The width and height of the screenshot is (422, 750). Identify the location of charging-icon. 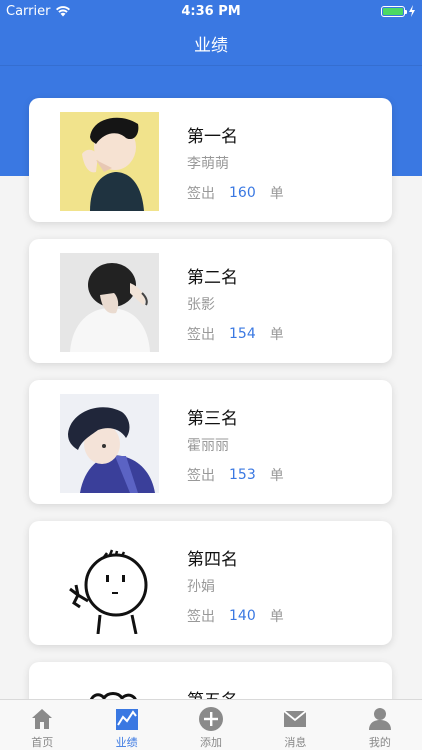
(412, 11).